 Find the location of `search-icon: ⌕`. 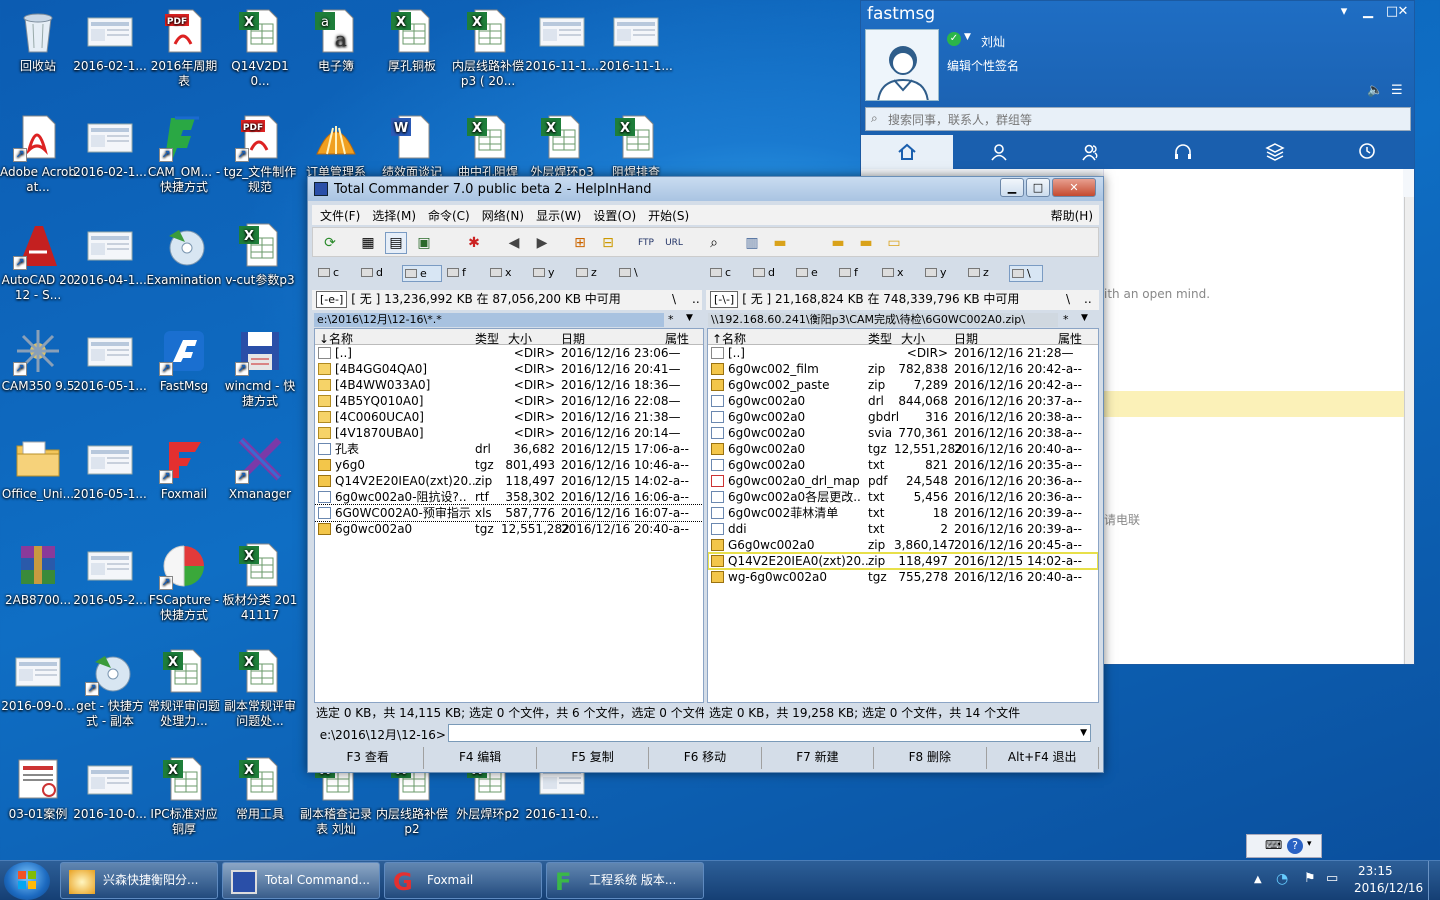

search-icon: ⌕ is located at coordinates (714, 243).